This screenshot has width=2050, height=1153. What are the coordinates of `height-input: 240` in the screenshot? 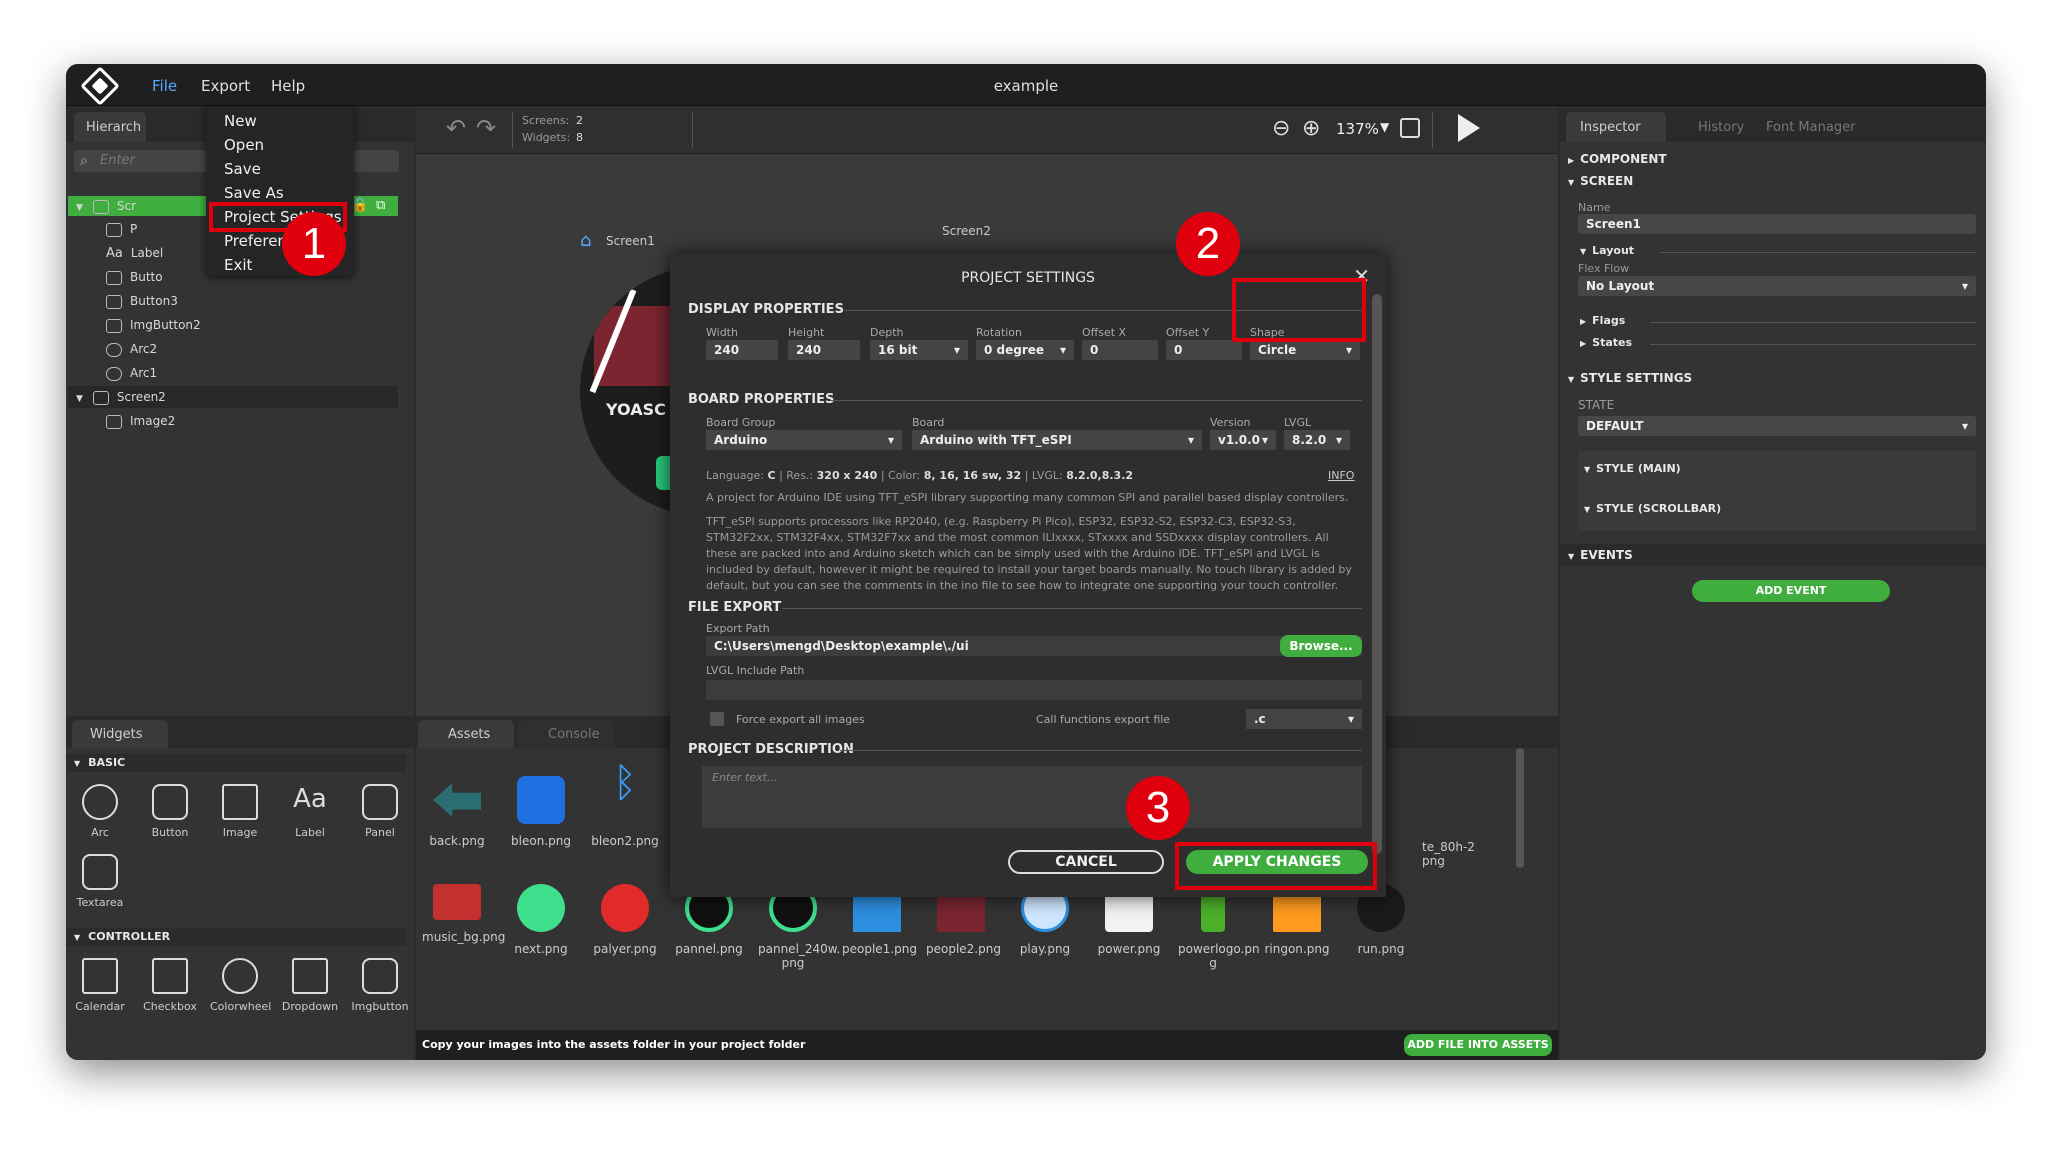 It's located at (824, 350).